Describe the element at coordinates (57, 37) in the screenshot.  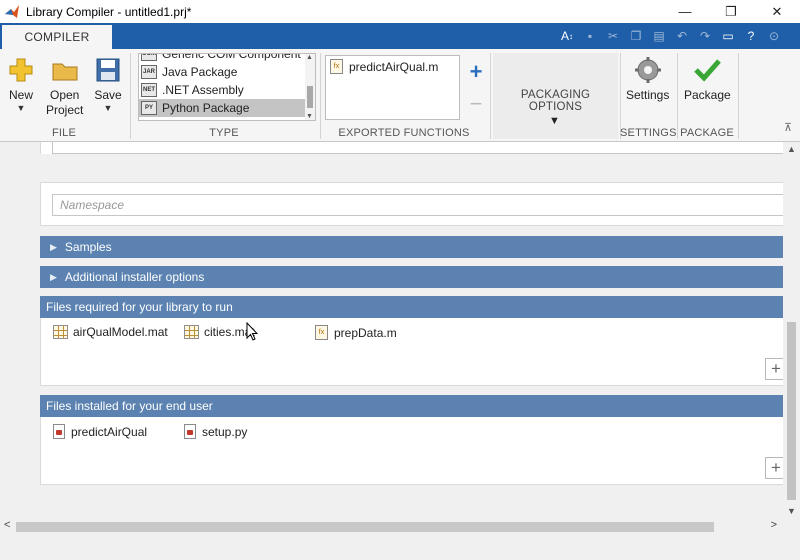
I see `tab-compiler: COMPILER` at that location.